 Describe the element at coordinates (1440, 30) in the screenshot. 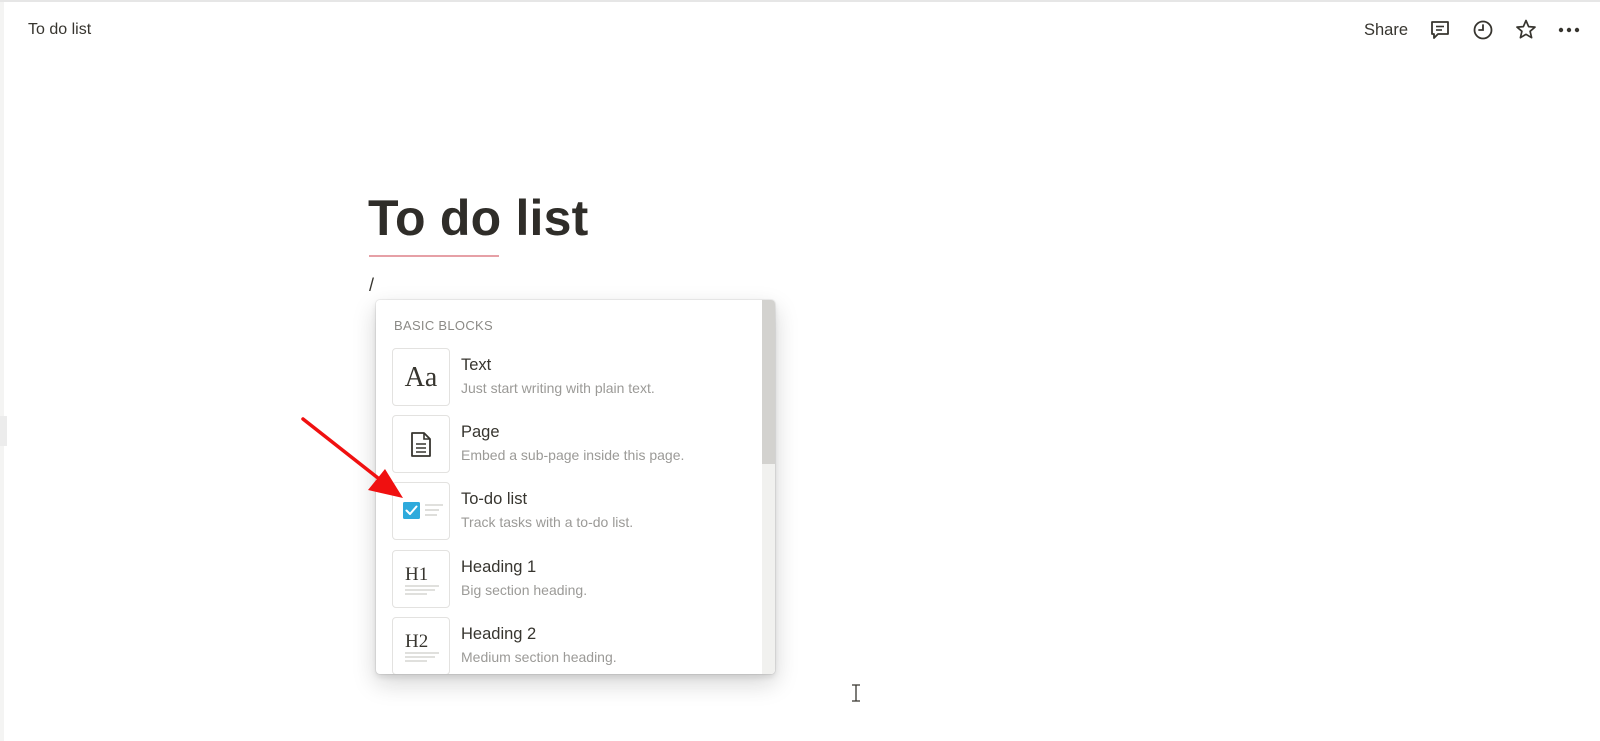

I see `comment-icon` at that location.